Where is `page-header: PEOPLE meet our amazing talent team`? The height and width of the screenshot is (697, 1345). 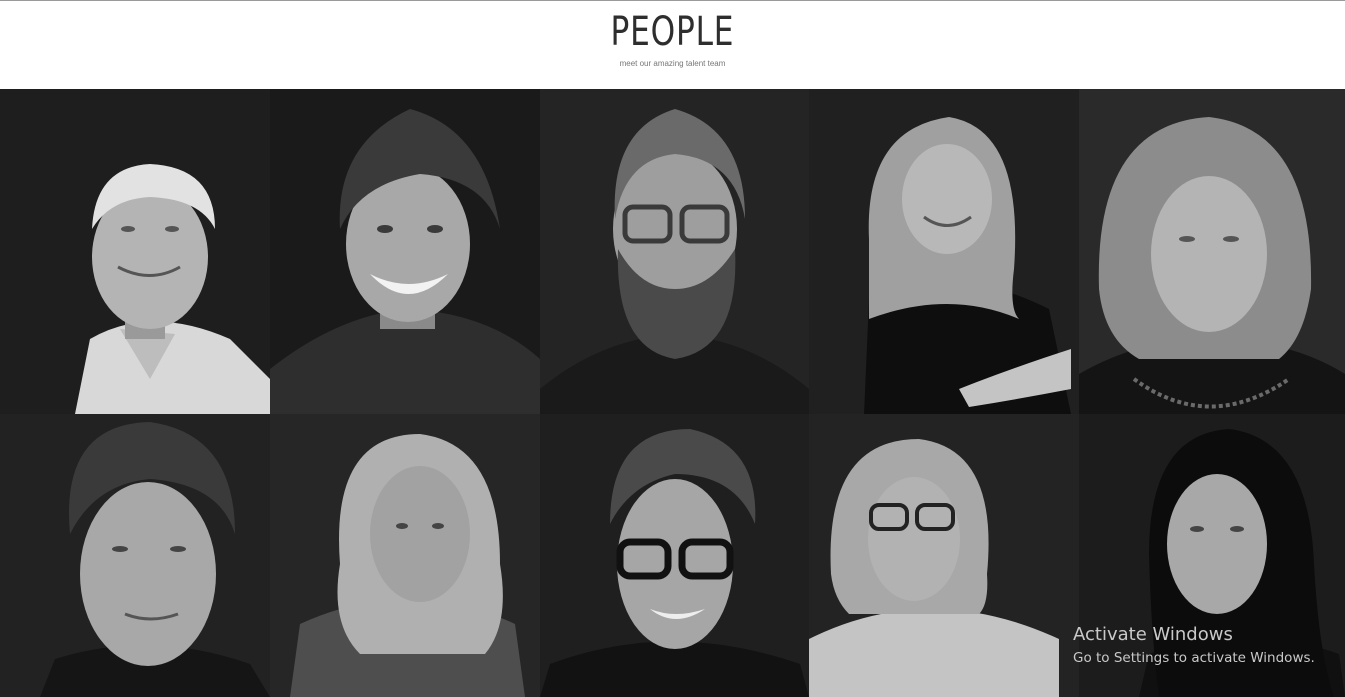 page-header: PEOPLE meet our amazing talent team is located at coordinates (672, 45).